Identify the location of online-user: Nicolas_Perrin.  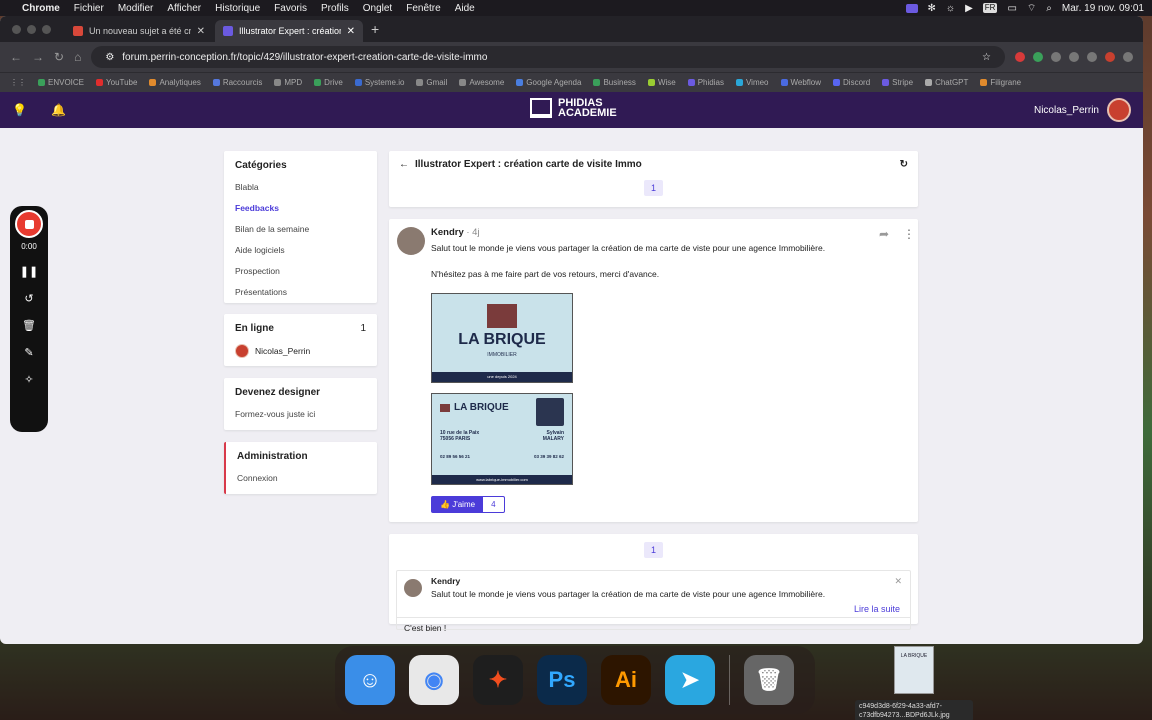
(282, 351).